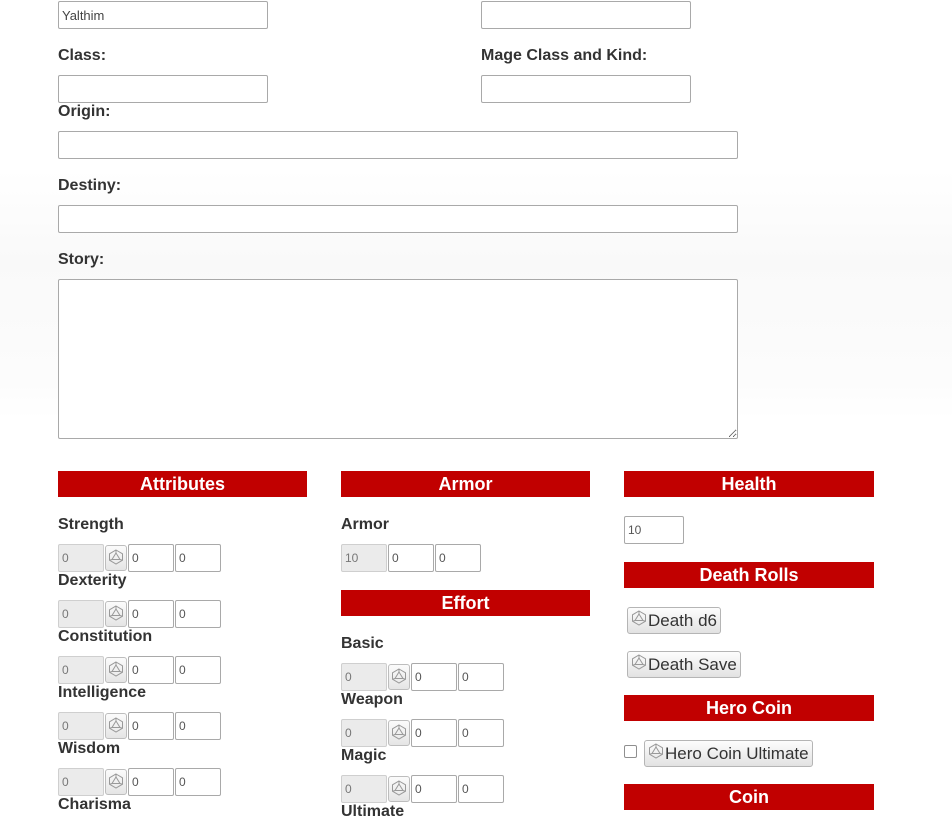 This screenshot has height=821, width=952. Describe the element at coordinates (362, 643) in the screenshot. I see `effort-label: Basic` at that location.